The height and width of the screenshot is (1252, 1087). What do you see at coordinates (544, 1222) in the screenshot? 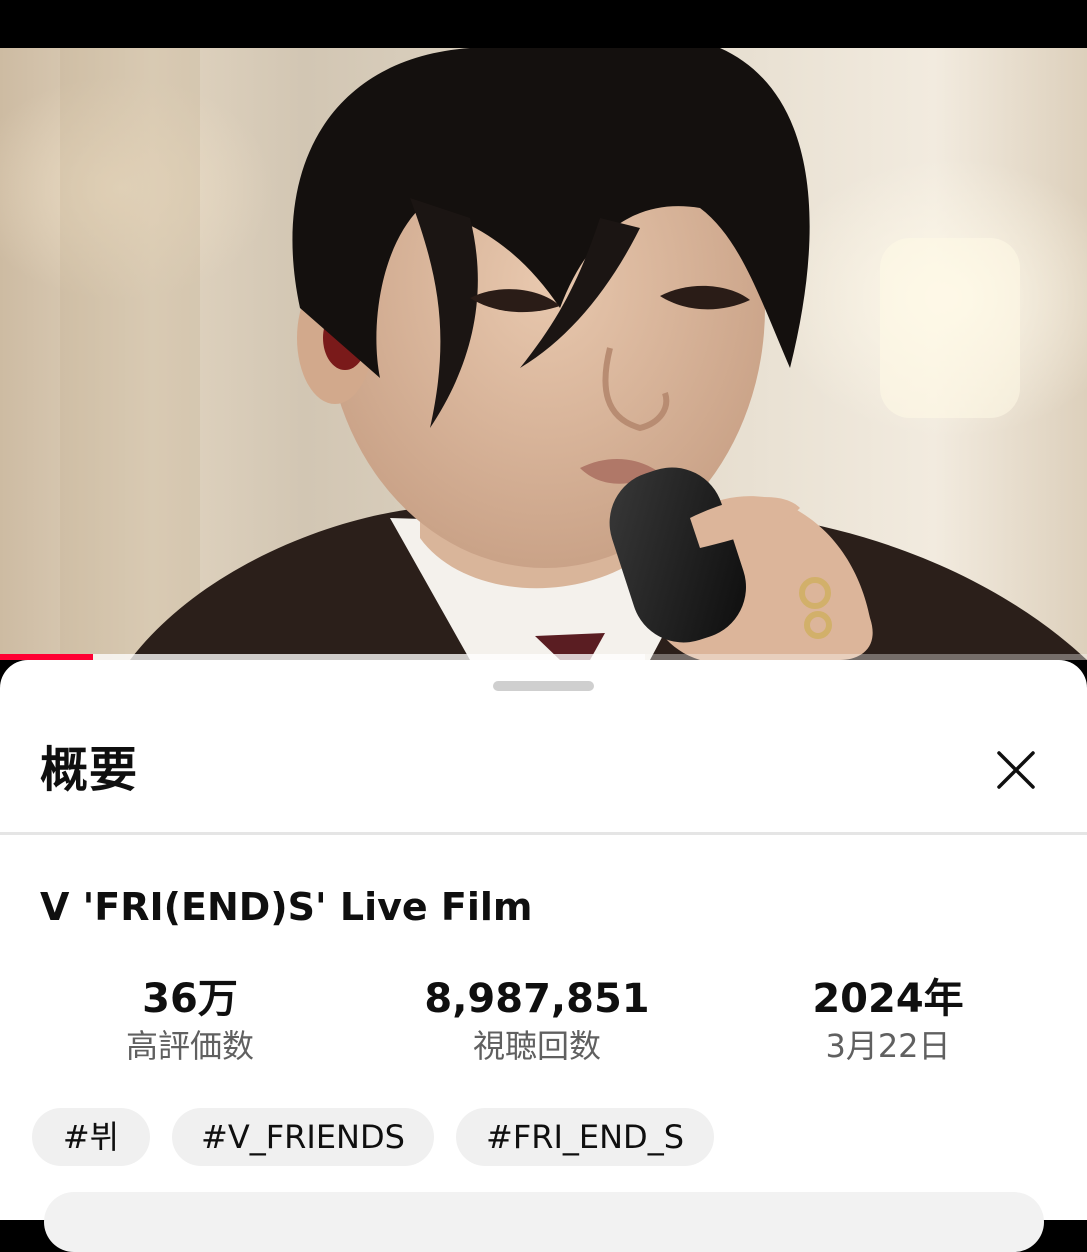
I see `next-section-edge` at bounding box center [544, 1222].